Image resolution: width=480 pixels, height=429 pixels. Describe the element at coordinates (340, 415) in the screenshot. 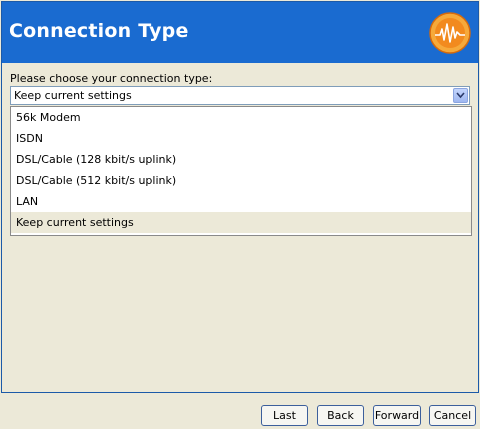

I see `back-button: Back` at that location.